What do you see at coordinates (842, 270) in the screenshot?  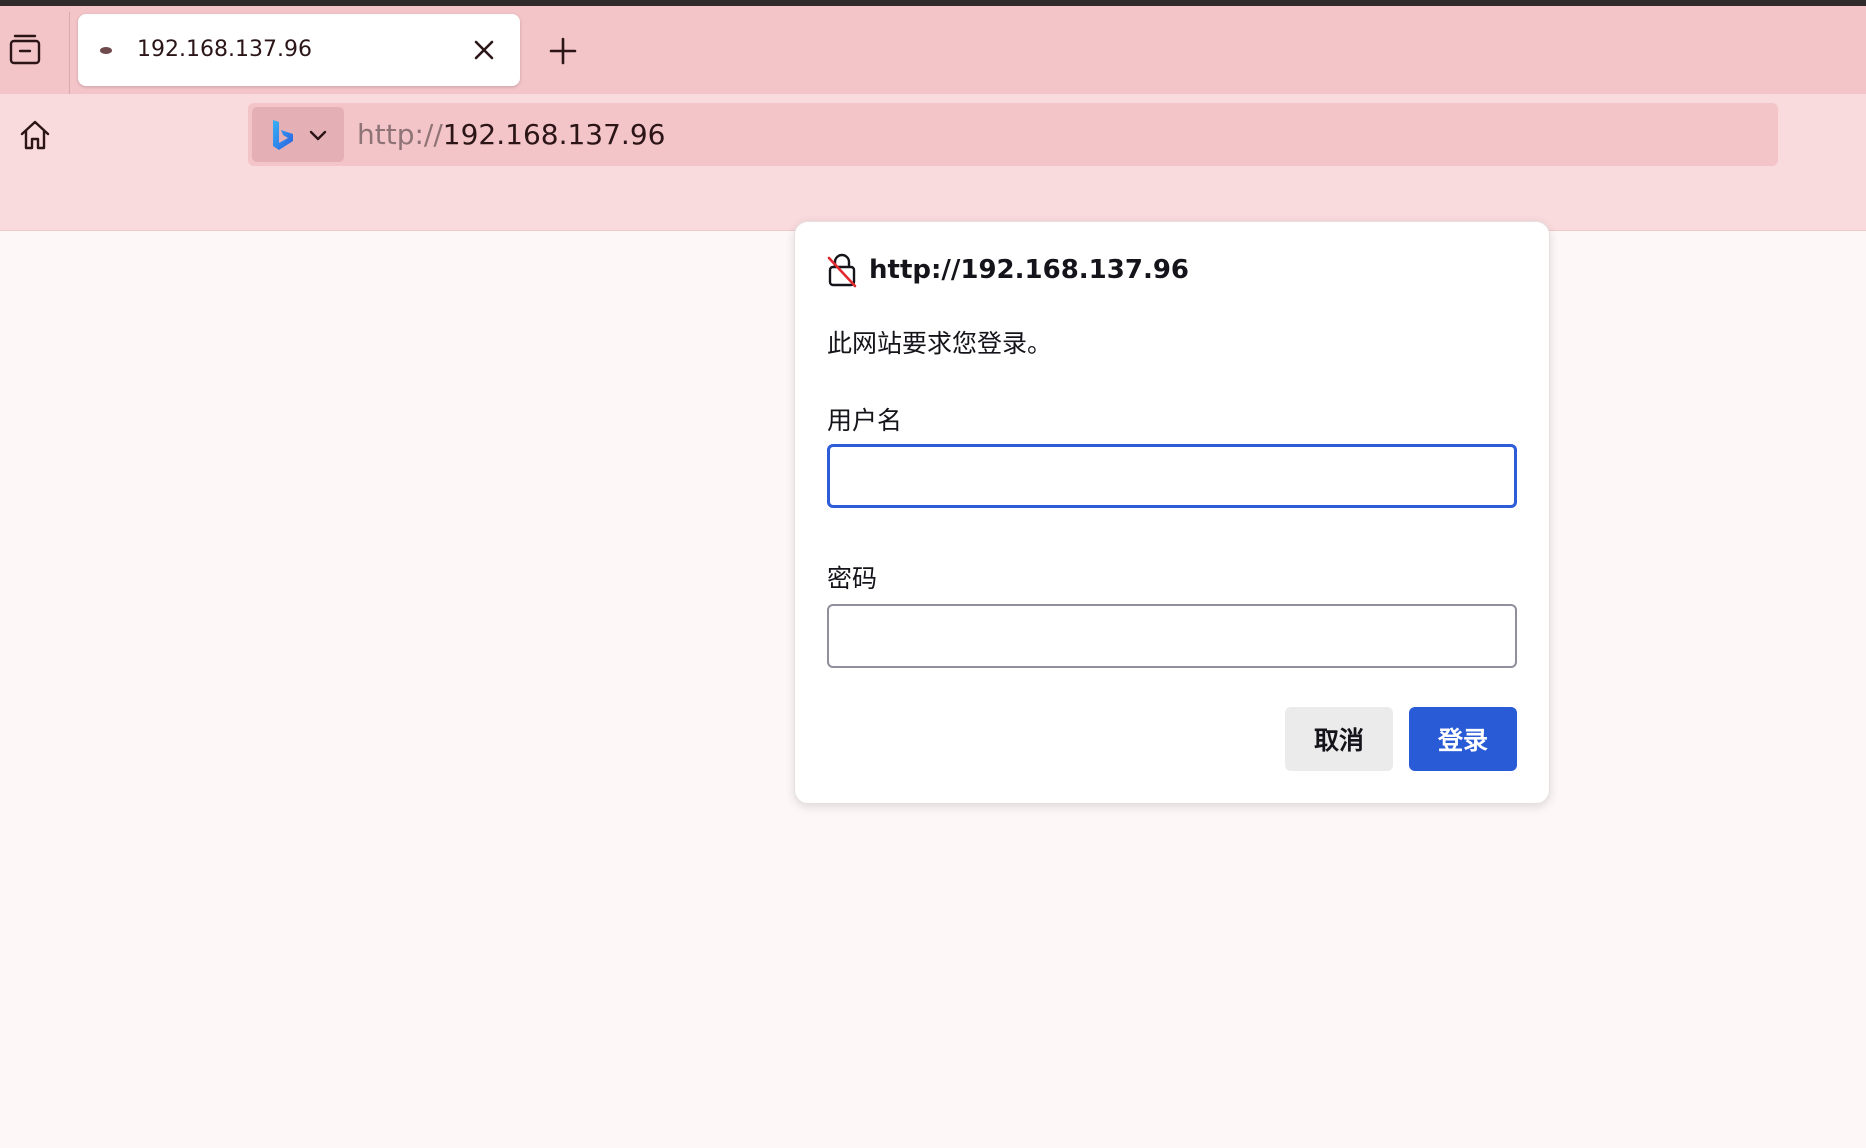 I see `insecure-lock-icon` at bounding box center [842, 270].